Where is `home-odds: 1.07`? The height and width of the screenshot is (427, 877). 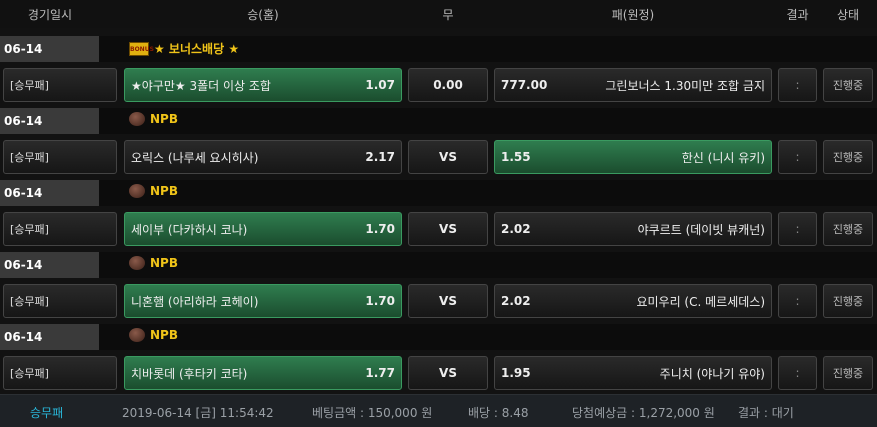 home-odds: 1.07 is located at coordinates (380, 85).